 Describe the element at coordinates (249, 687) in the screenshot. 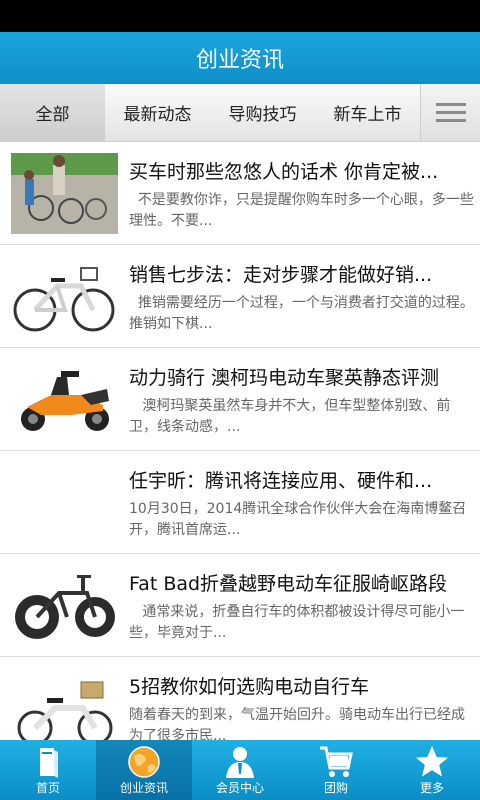

I see `article-title: 5招教你如何选购电动自行车` at that location.